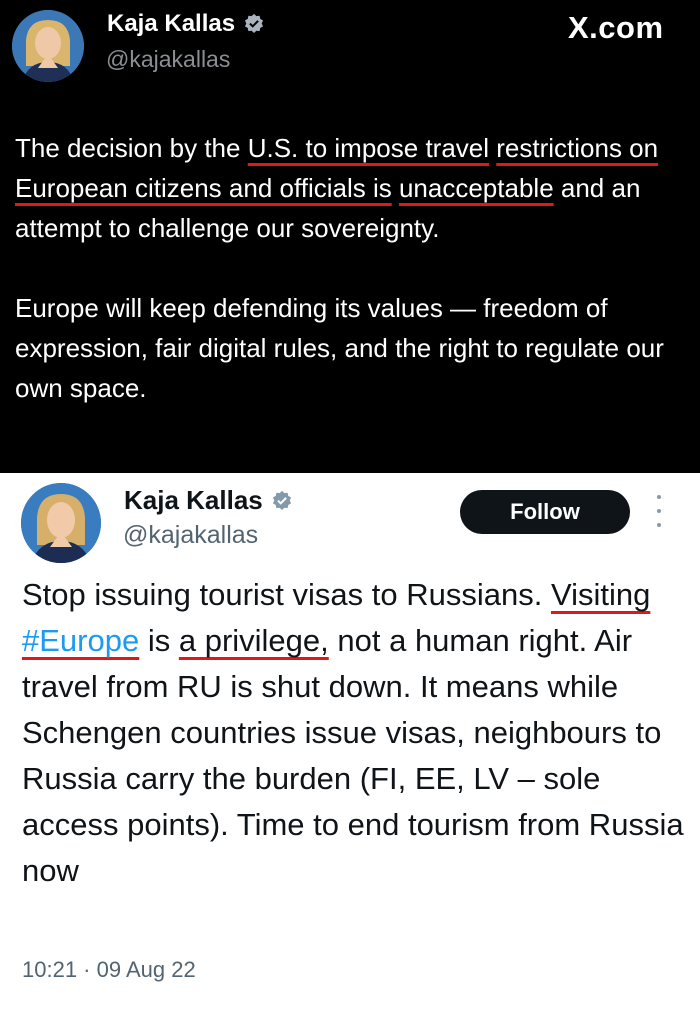 Image resolution: width=700 pixels, height=1009 pixels. What do you see at coordinates (368, 148) in the screenshot?
I see `underlined-text: U.S. to impose travel` at bounding box center [368, 148].